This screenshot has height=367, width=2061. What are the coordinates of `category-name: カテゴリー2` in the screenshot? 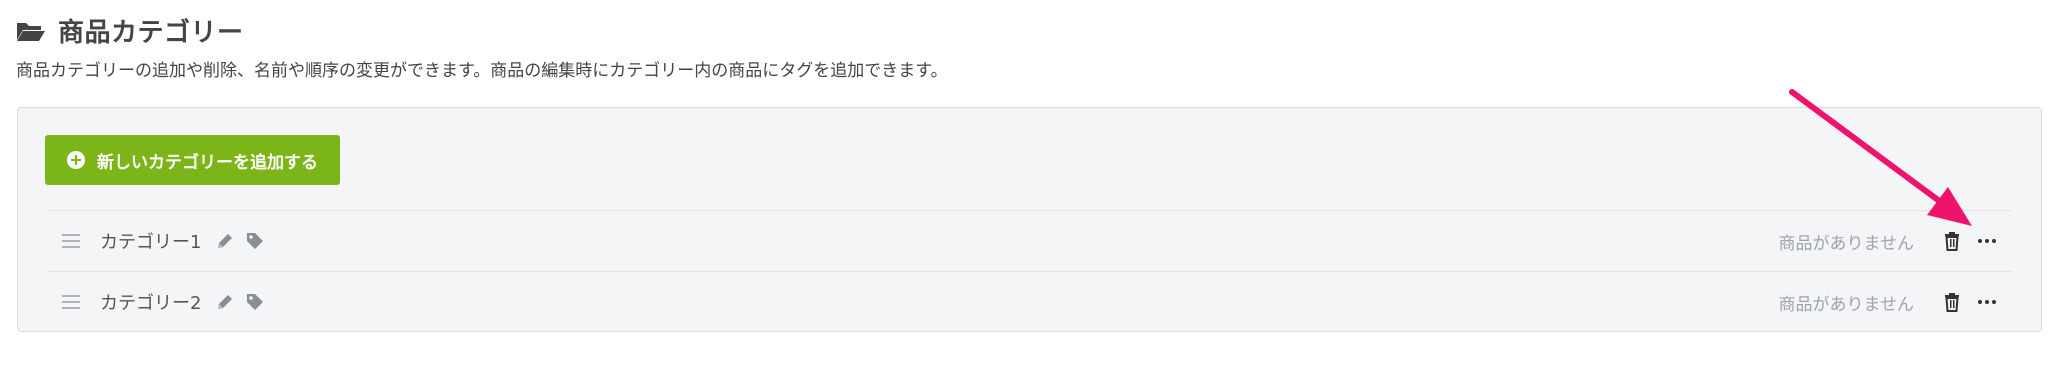 It's located at (151, 303).